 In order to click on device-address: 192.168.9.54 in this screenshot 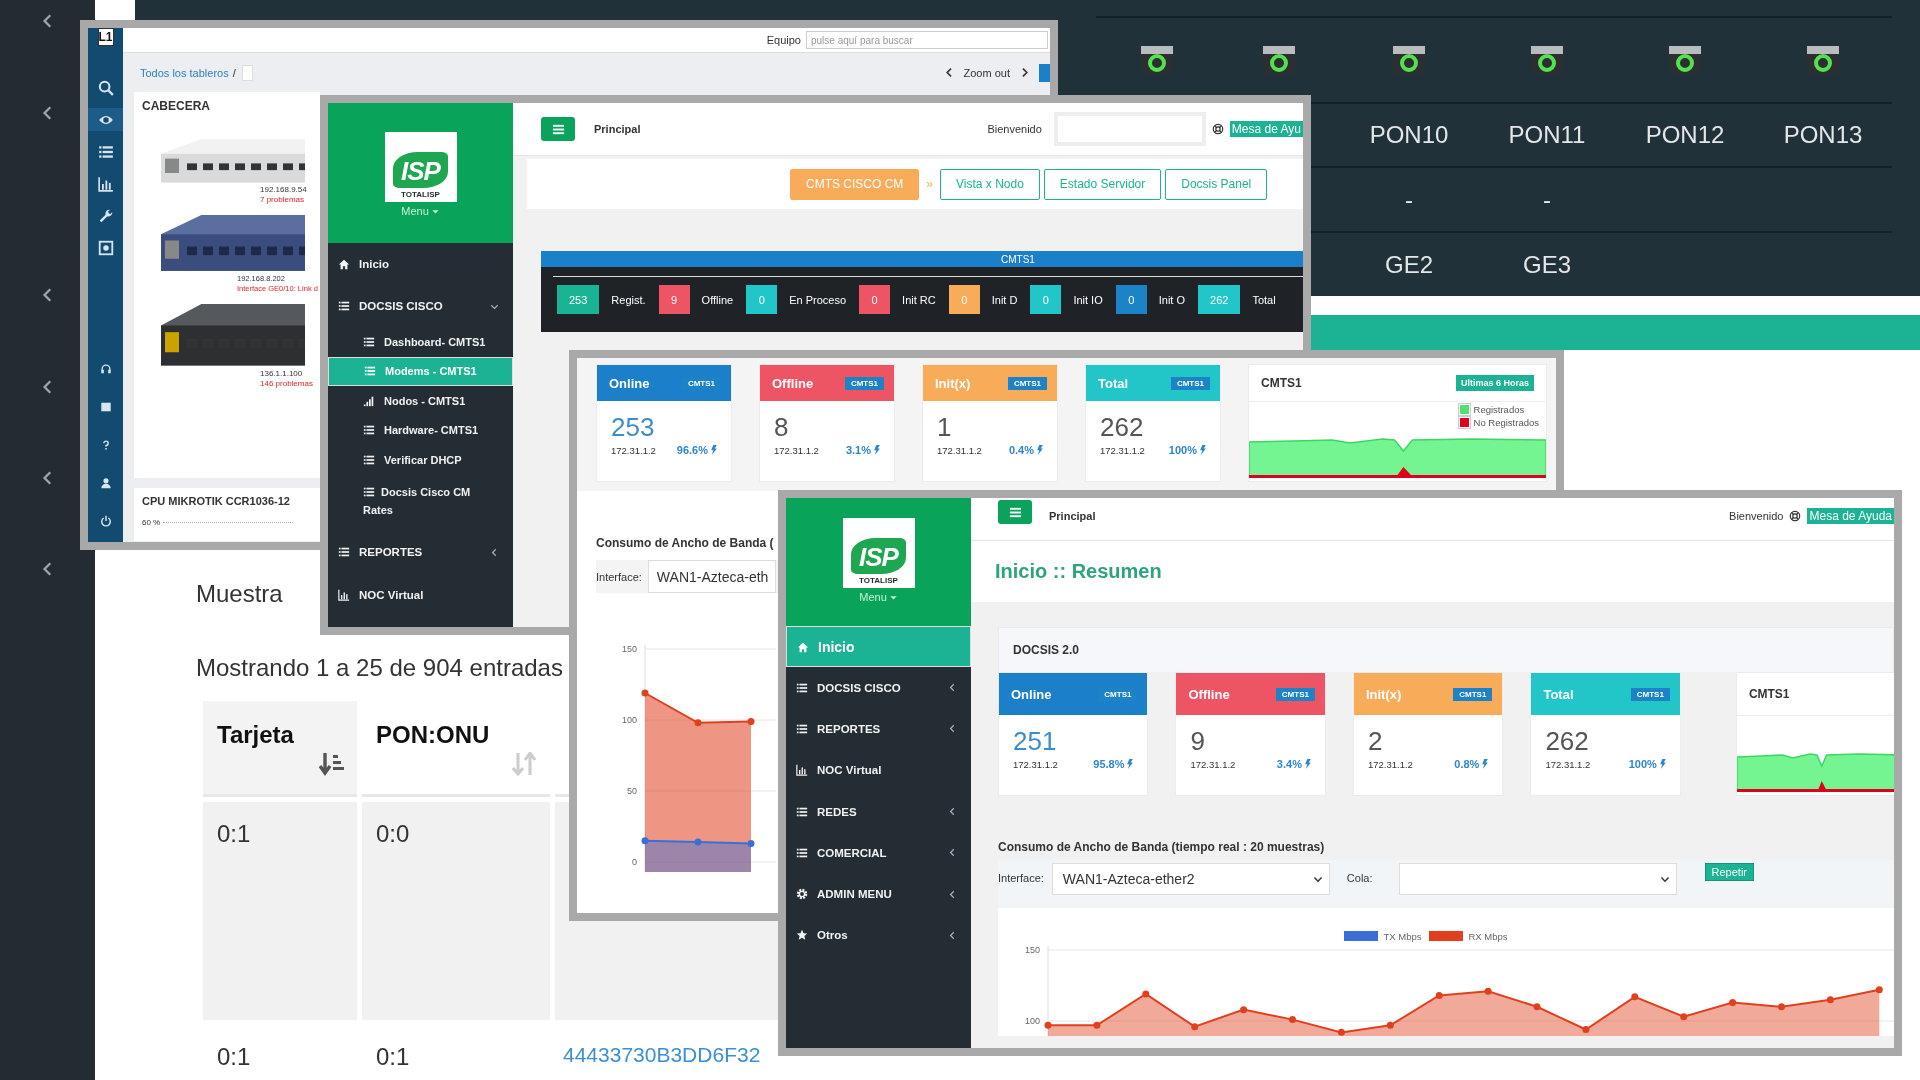, I will do `click(284, 190)`.